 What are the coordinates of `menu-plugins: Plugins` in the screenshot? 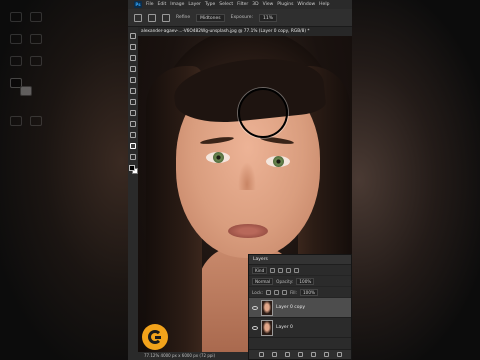 It's located at (285, 4).